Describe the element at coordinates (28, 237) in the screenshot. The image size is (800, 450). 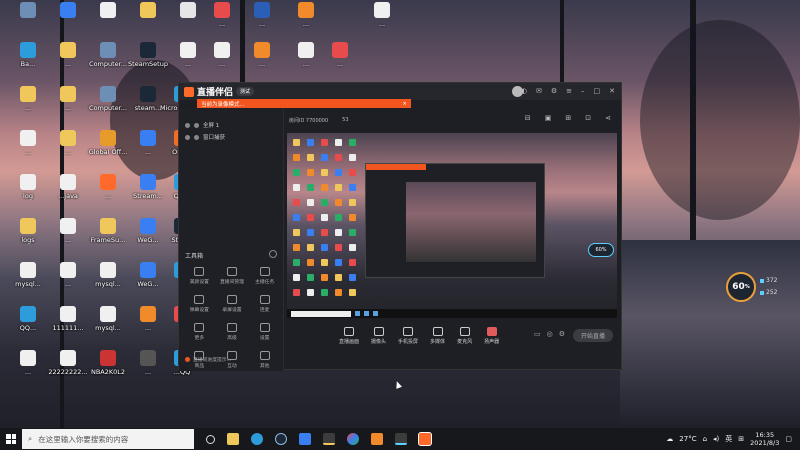
I see `desktop-icon: logs` at that location.